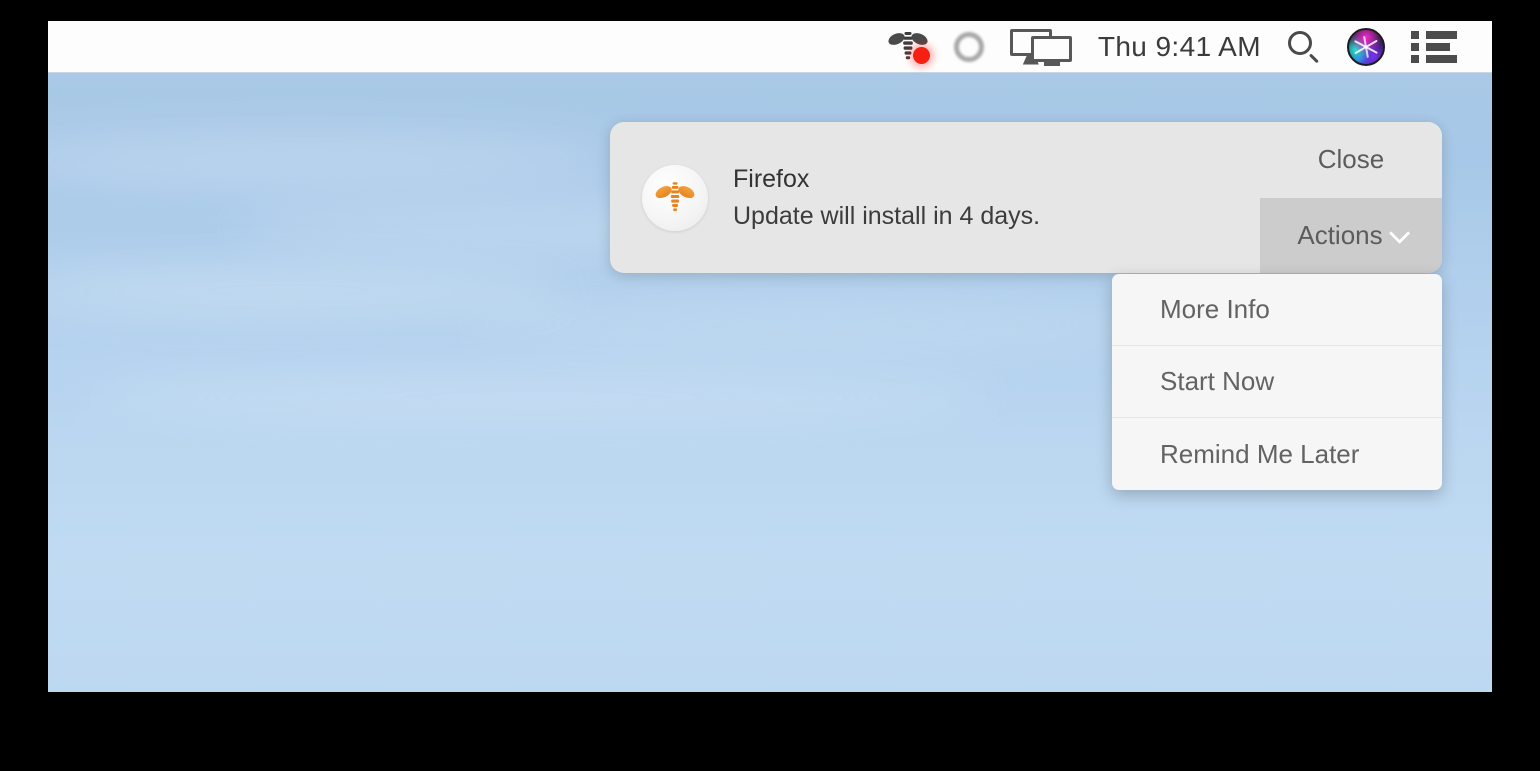  I want to click on siri-icon, so click(1366, 46).